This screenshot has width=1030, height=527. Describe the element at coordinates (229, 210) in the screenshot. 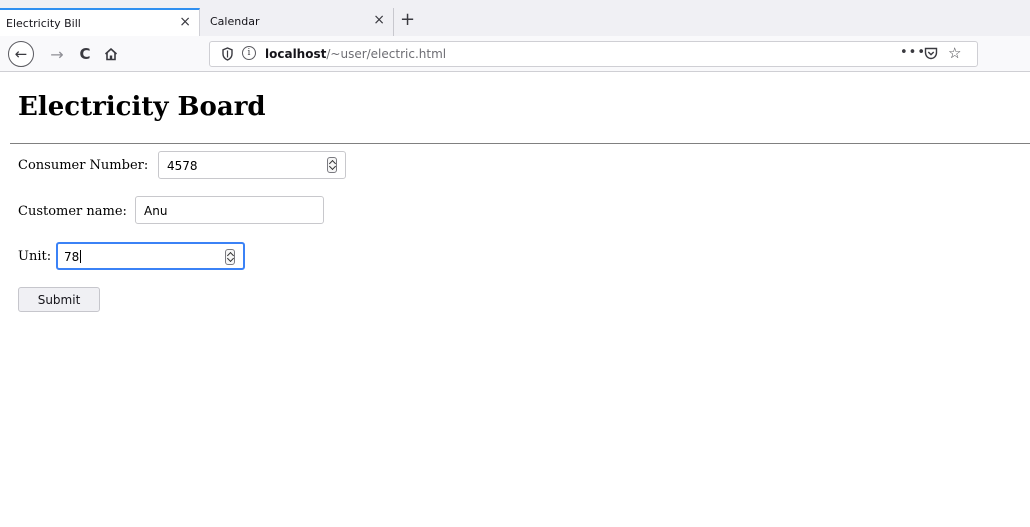

I see `customer-name-input: Anu` at that location.